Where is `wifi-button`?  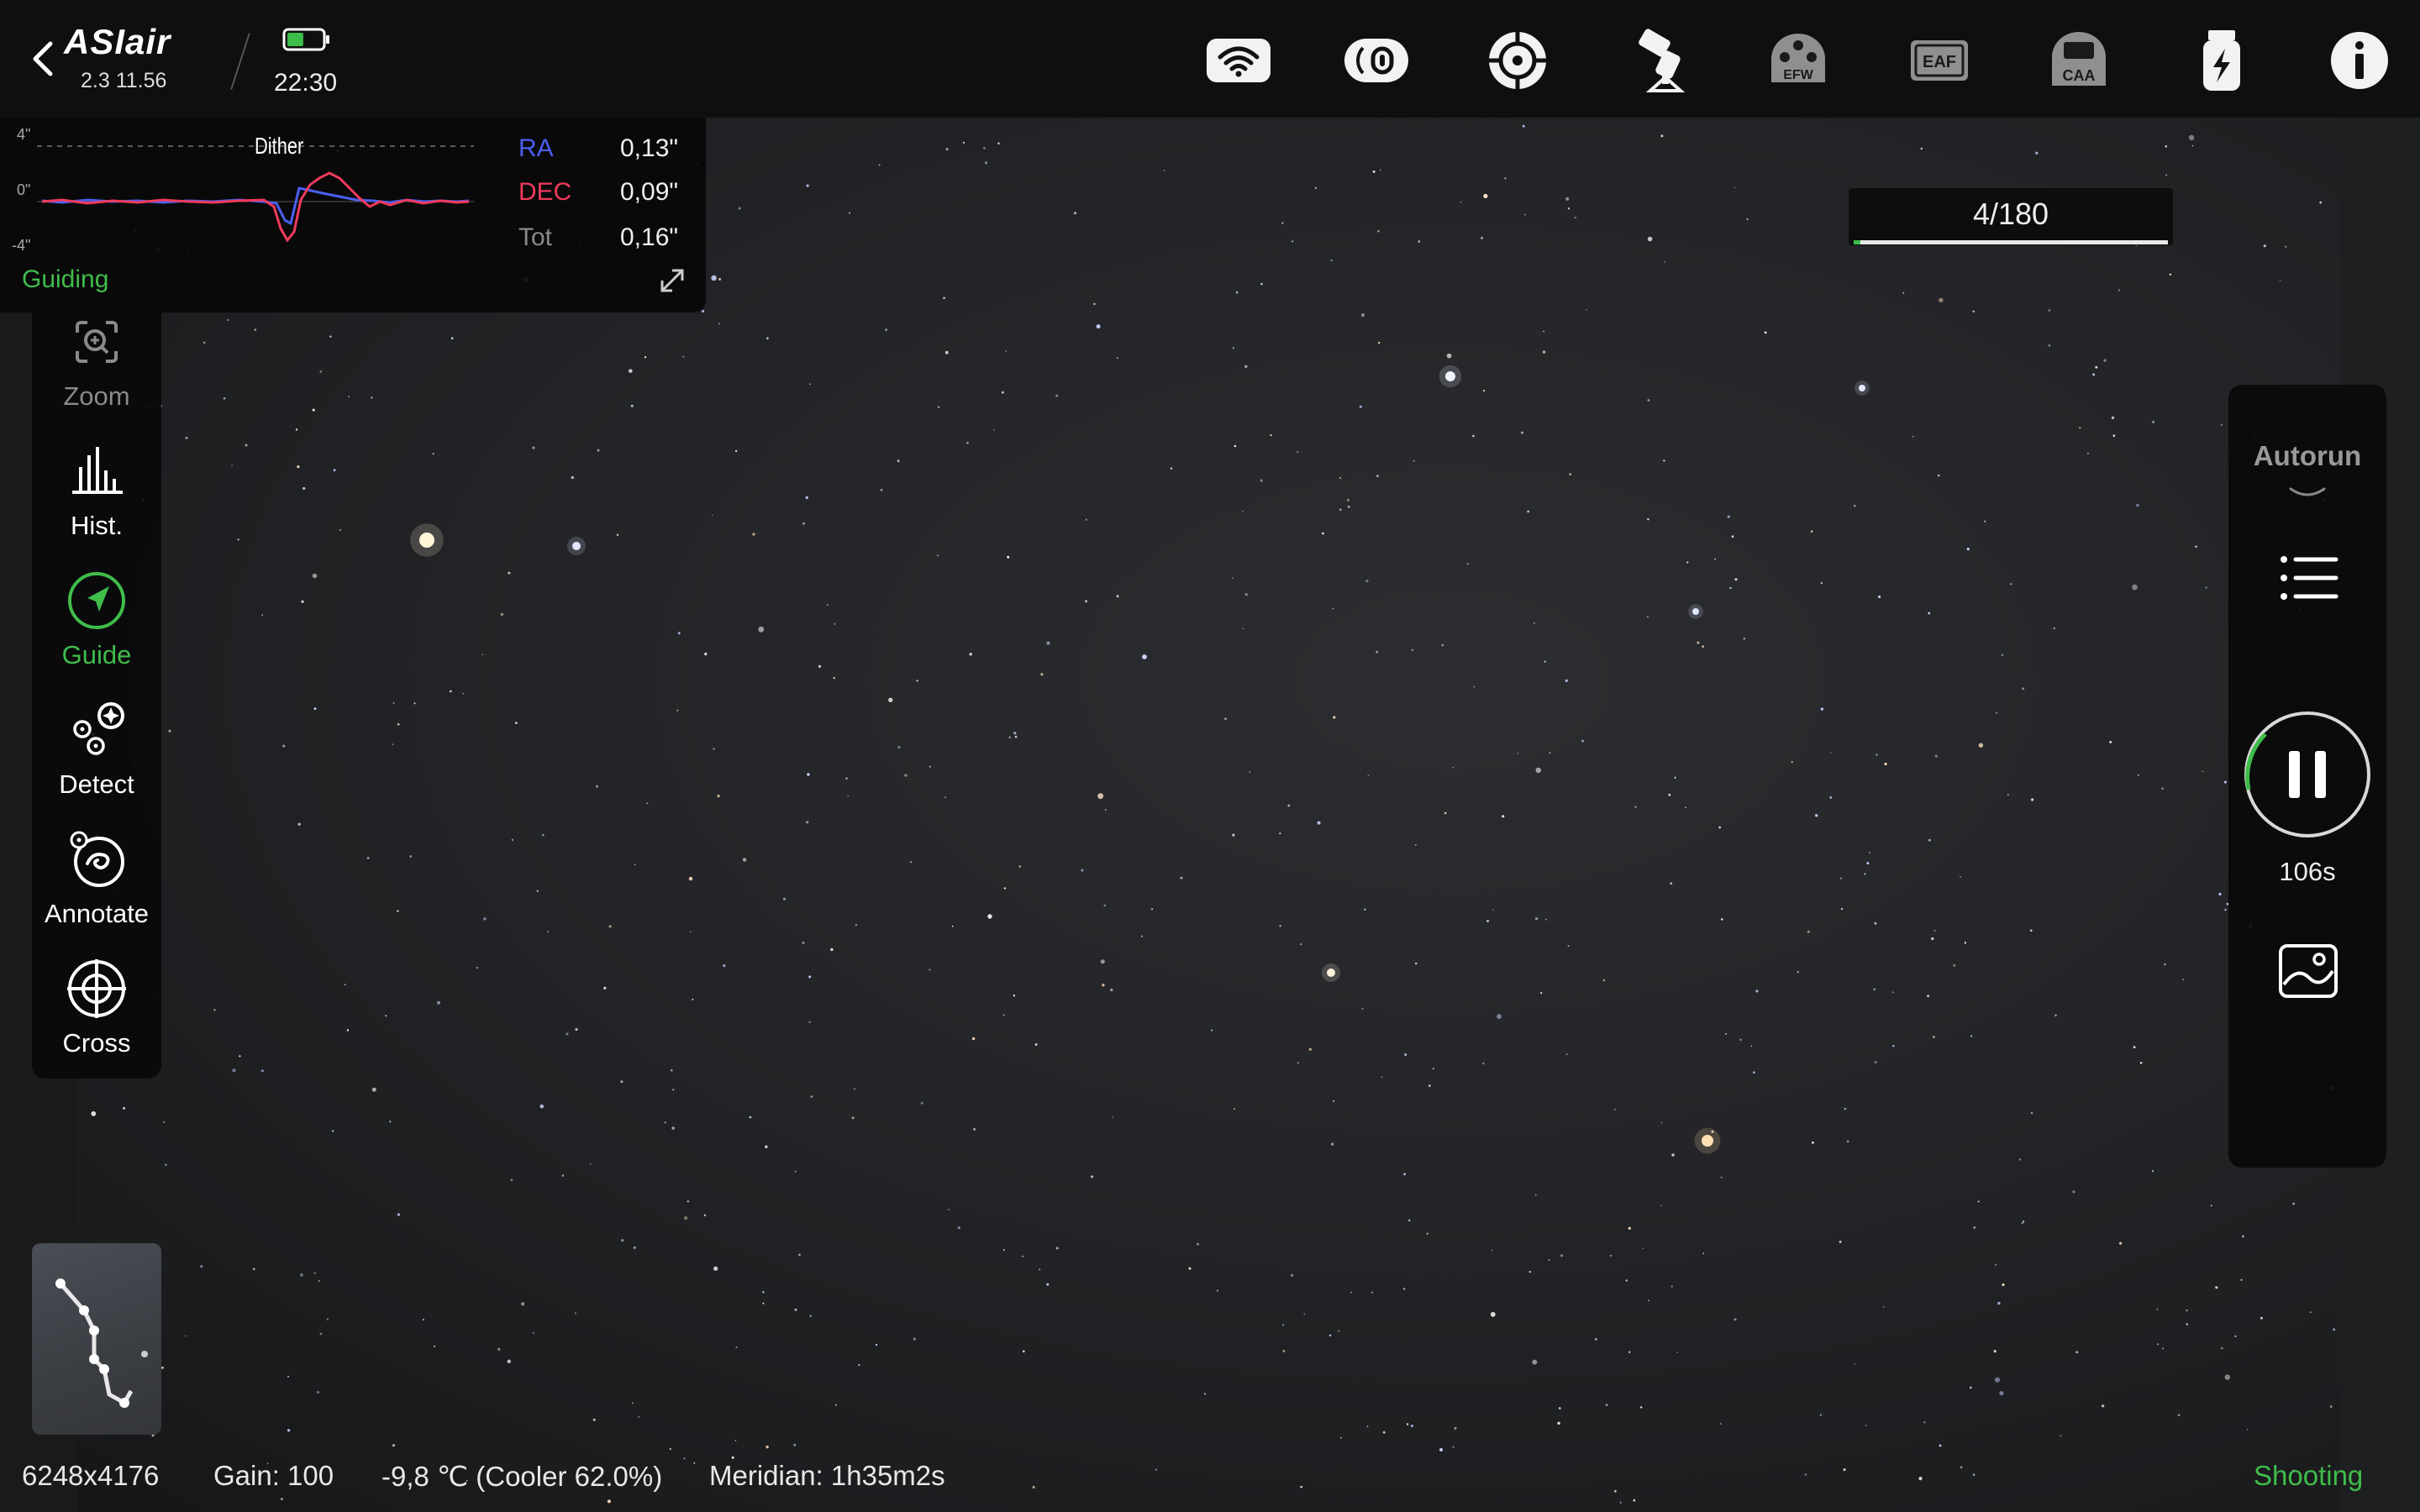 wifi-button is located at coordinates (1238, 60).